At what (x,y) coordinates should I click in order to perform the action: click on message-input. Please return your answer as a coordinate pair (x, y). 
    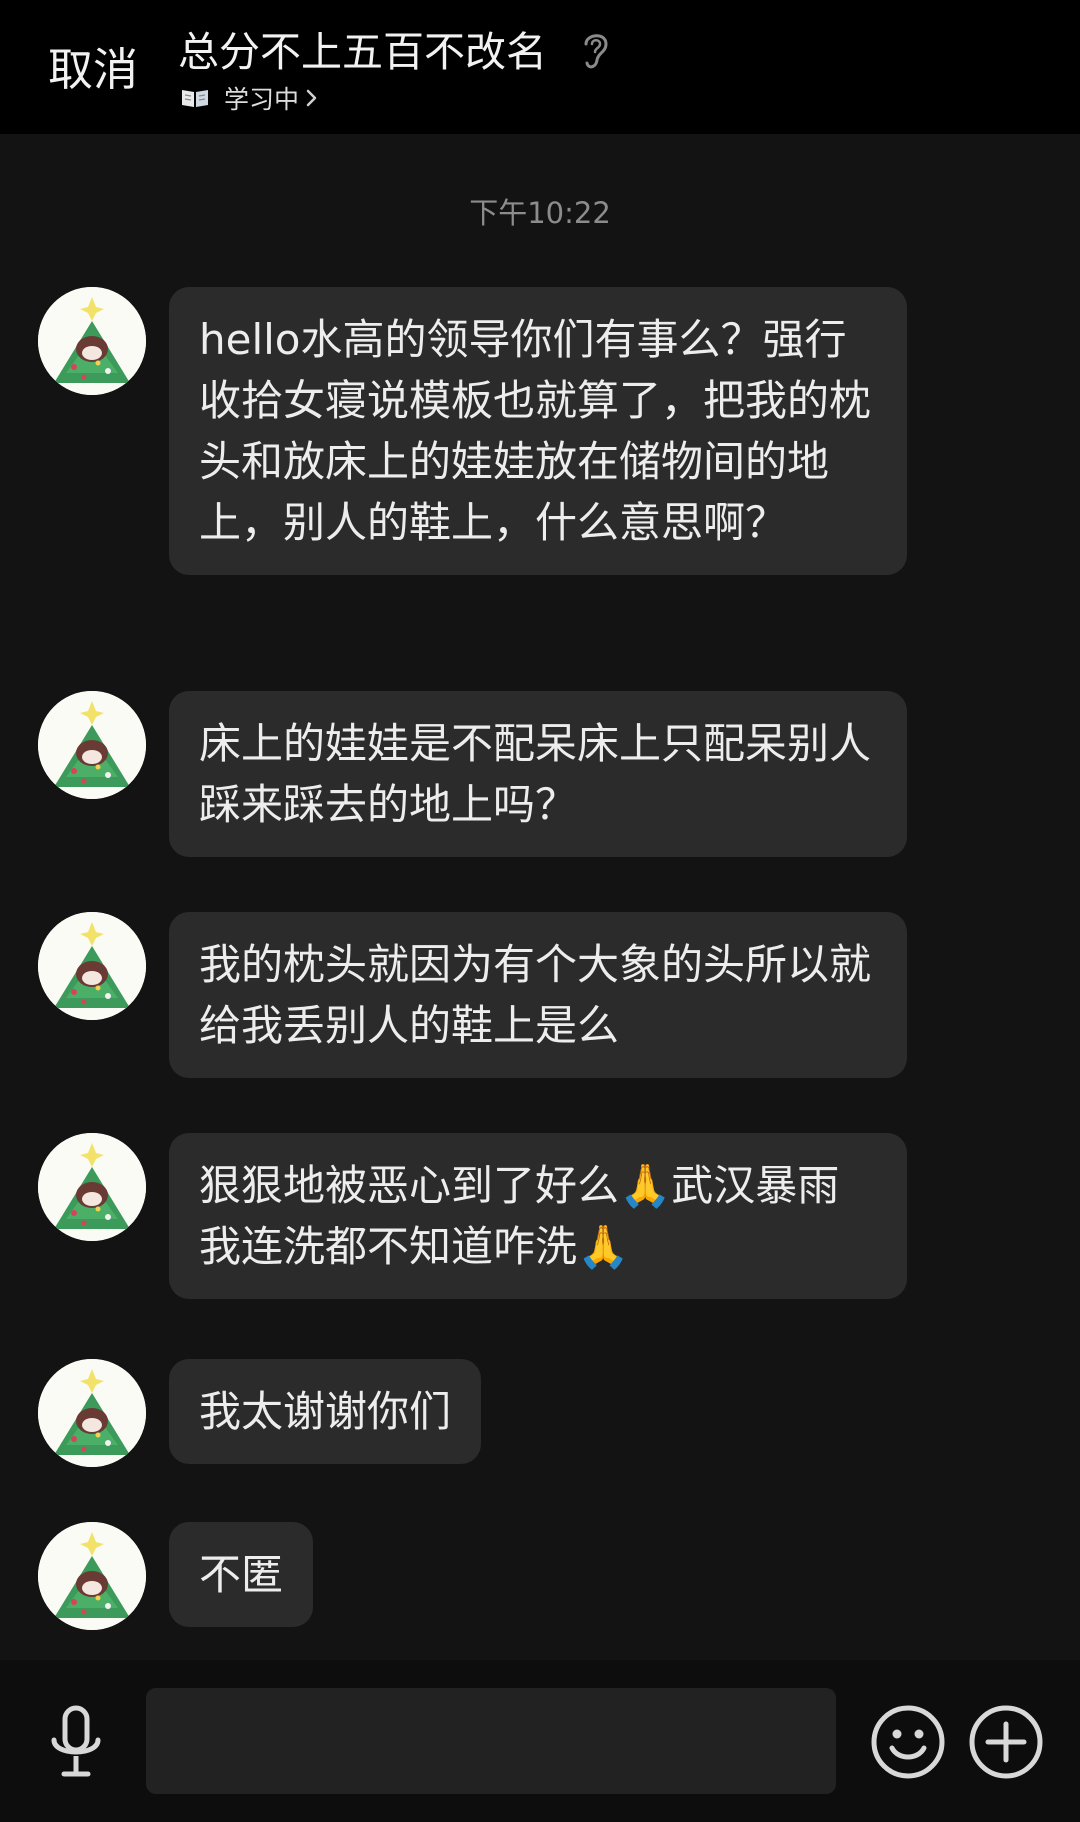
    Looking at the image, I should click on (491, 1741).